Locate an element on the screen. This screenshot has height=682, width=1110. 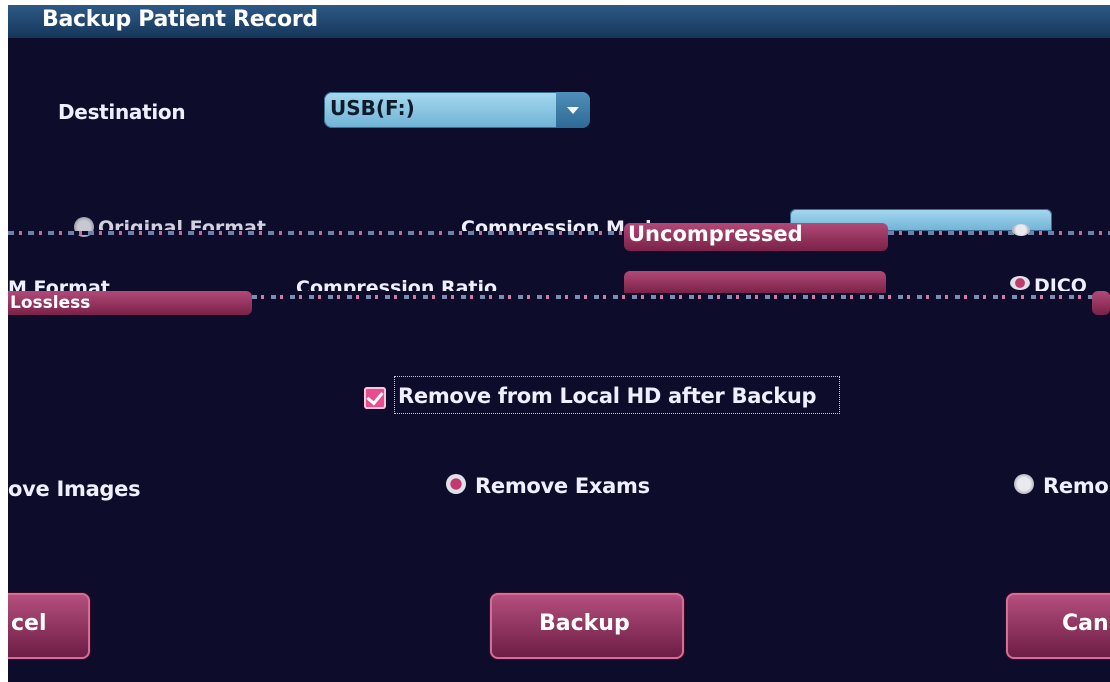
compression-ratio-label: Compression Ratio is located at coordinates (397, 284).